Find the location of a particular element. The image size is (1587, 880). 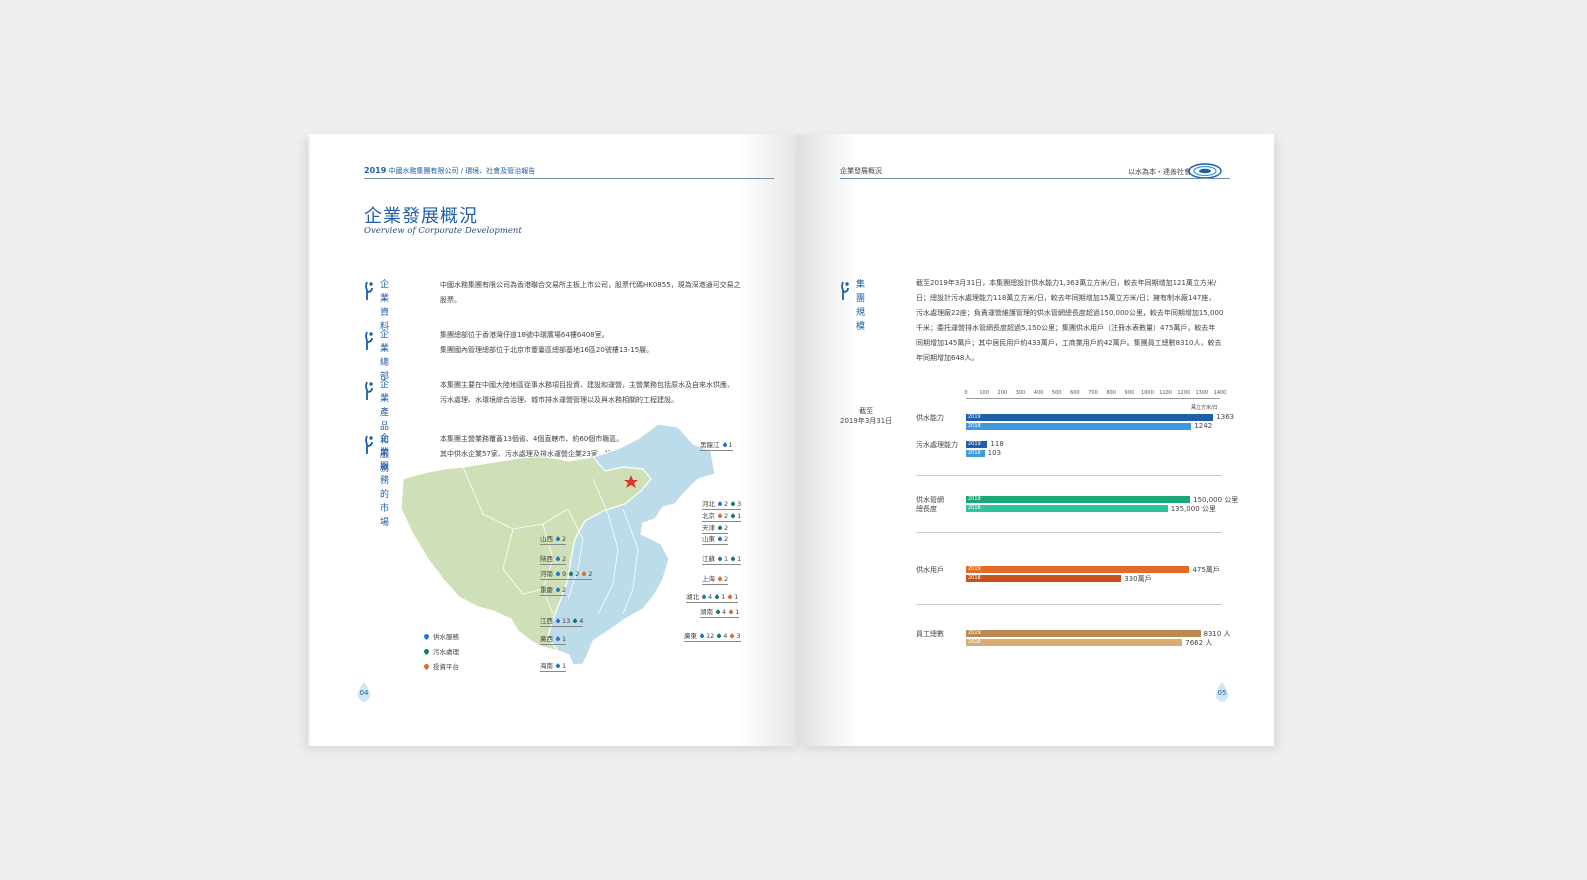

province-label: 廣西 1 is located at coordinates (553, 640).